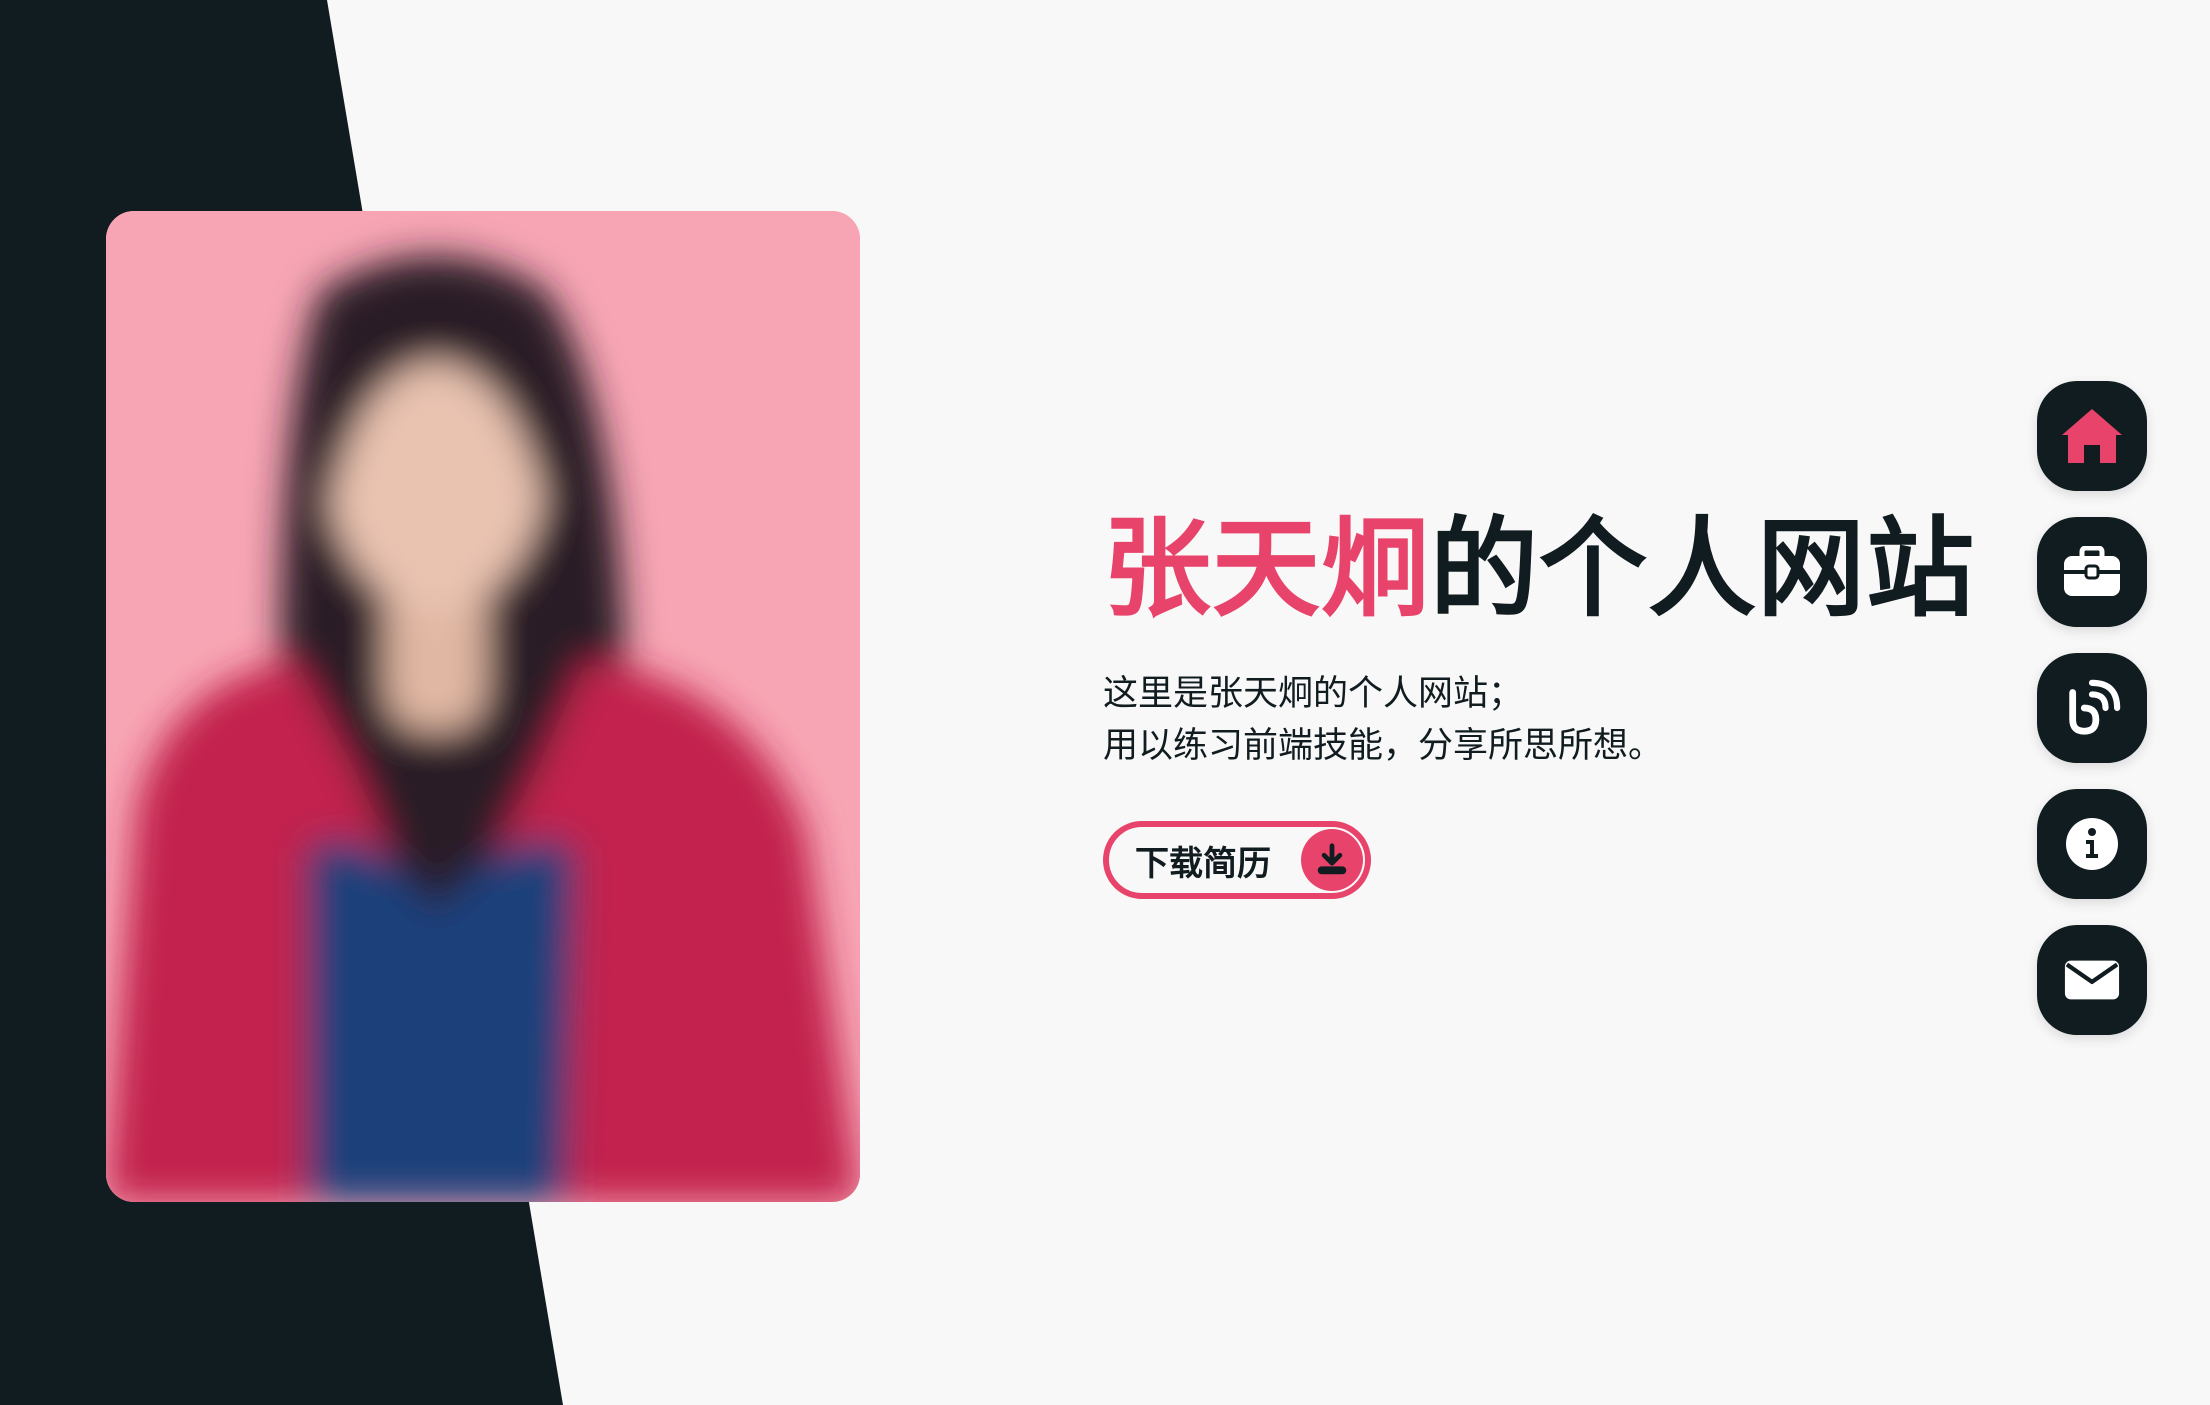  What do you see at coordinates (1267, 569) in the screenshot?
I see `title-name: 张天炯` at bounding box center [1267, 569].